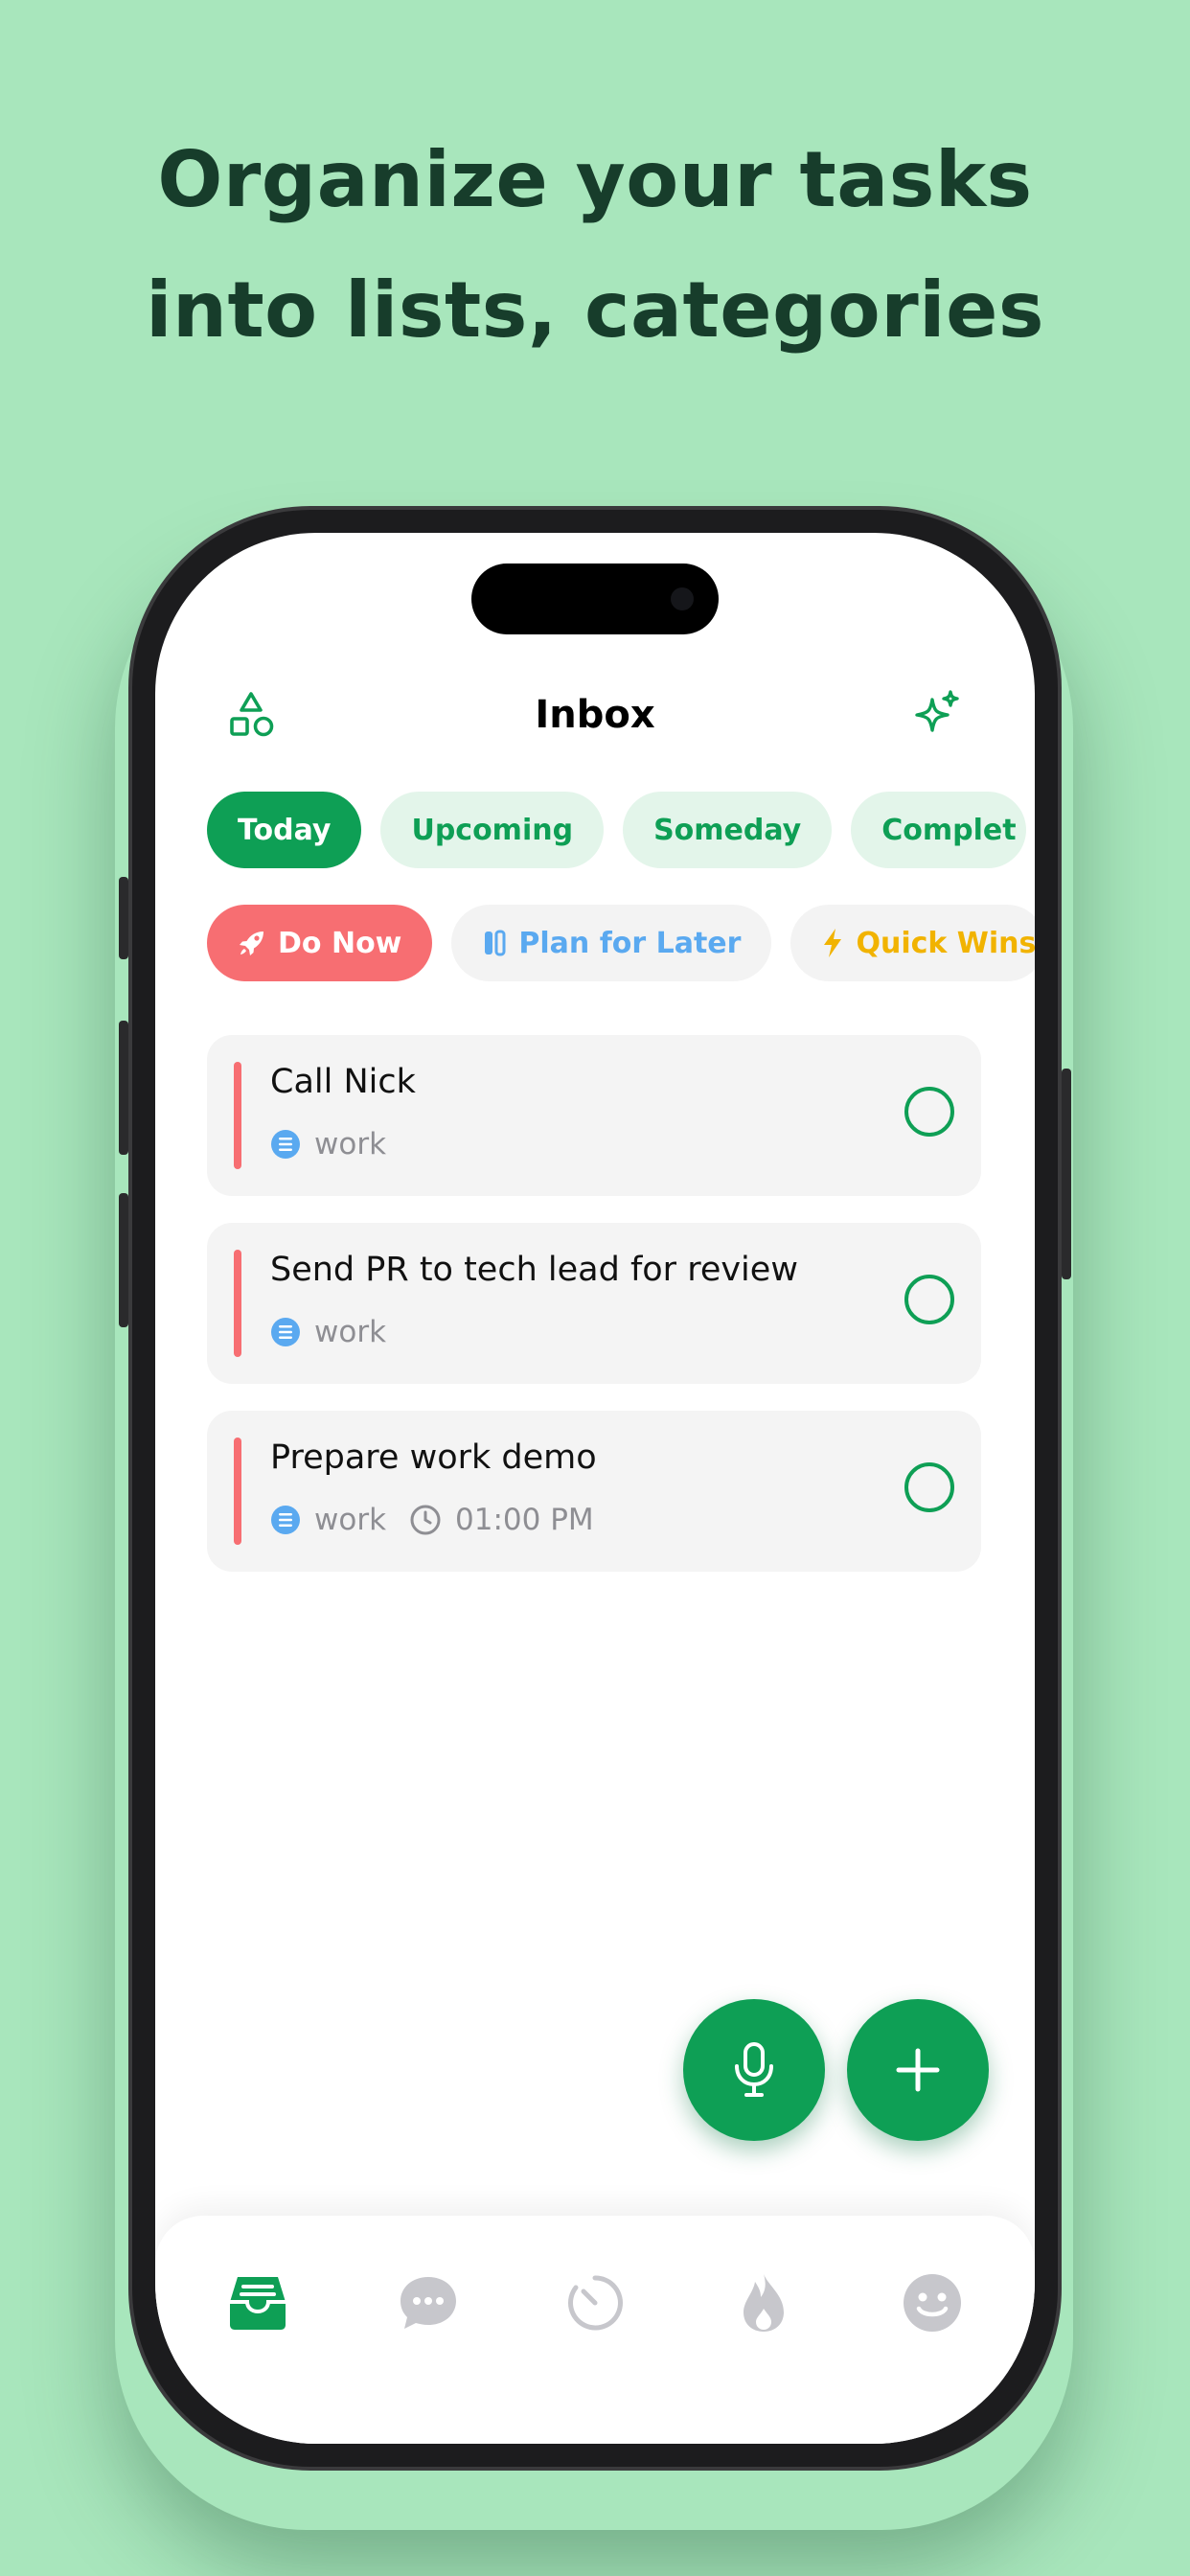 Image resolution: width=1190 pixels, height=2576 pixels. I want to click on tab-label: Upcoming, so click(493, 830).